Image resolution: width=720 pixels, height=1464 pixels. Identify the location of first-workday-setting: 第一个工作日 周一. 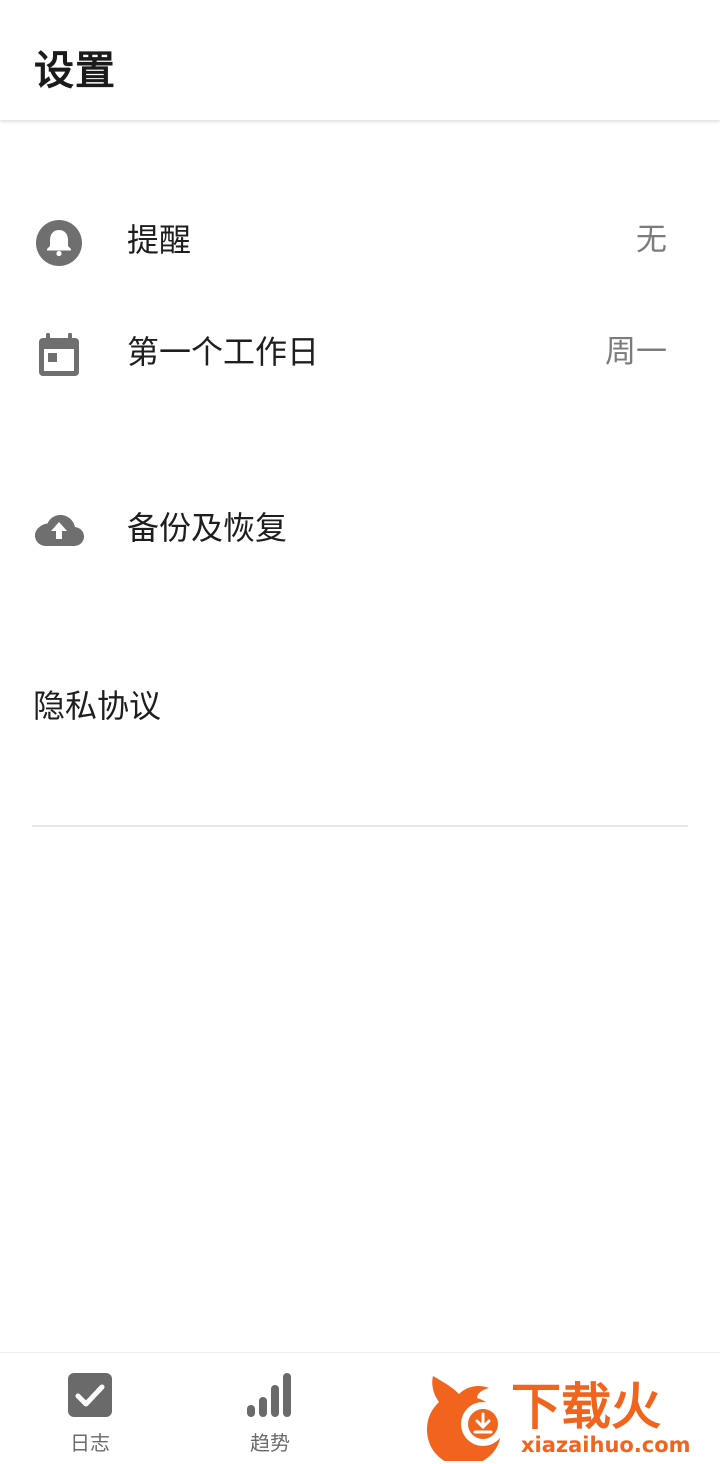
(360, 353).